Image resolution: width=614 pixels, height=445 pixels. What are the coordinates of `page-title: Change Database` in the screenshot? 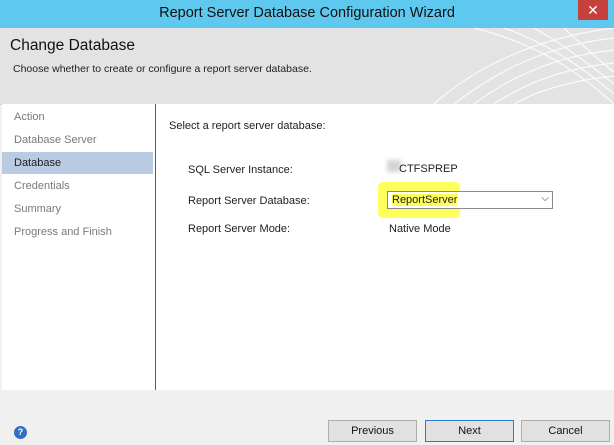 It's located at (72, 45).